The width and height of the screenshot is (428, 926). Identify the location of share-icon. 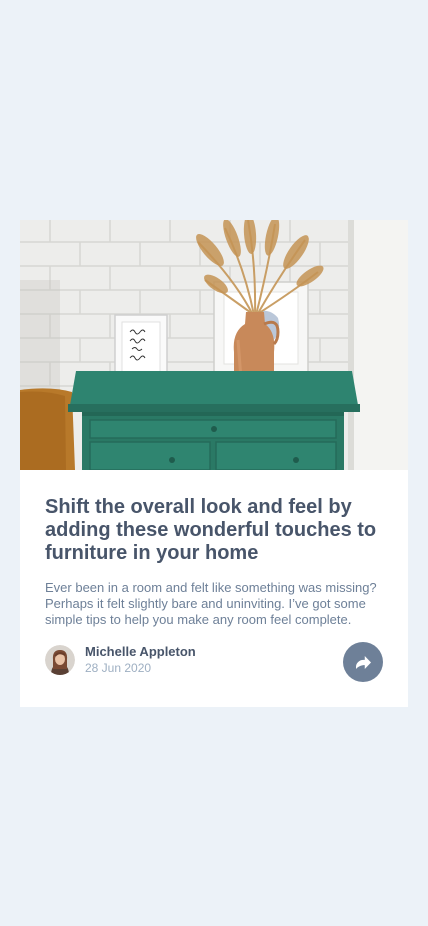
(363, 662).